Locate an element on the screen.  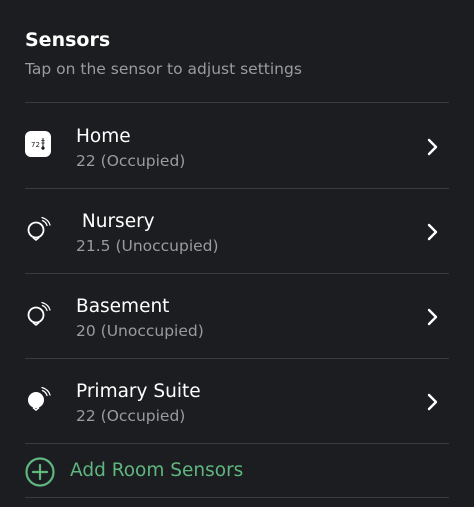
add-room-sensors-label: Add Room Sensors is located at coordinates (157, 470).